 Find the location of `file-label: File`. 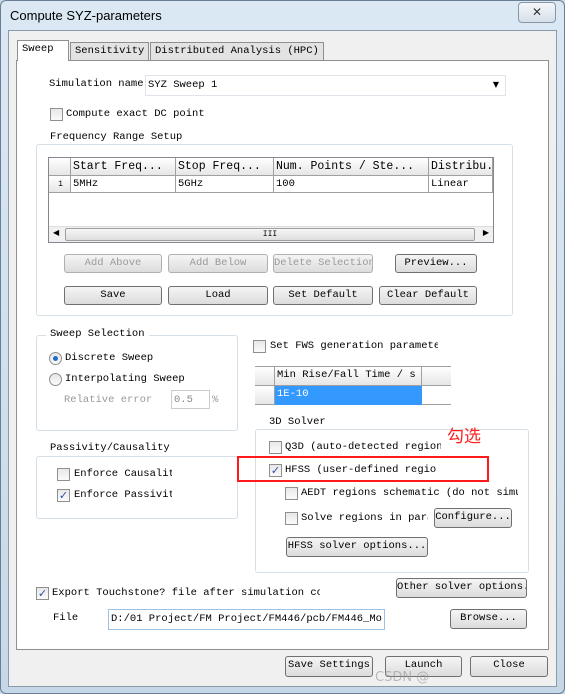

file-label: File is located at coordinates (66, 618).